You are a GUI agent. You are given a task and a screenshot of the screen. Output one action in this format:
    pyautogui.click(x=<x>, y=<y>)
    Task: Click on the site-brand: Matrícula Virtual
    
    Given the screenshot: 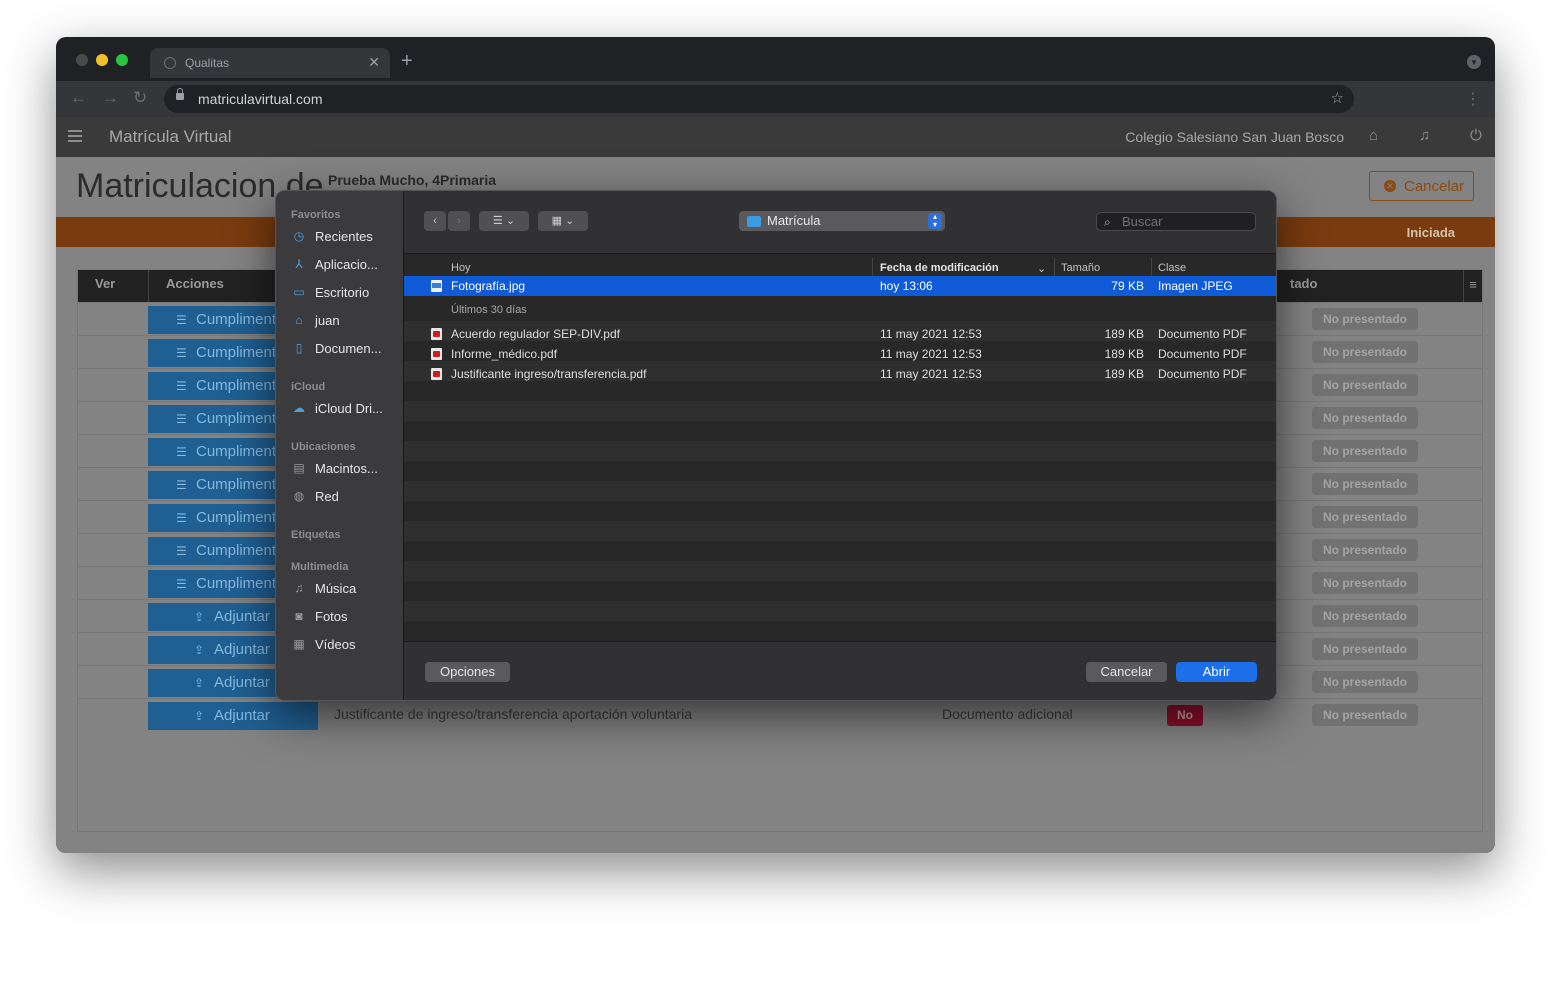 What is the action you would take?
    pyautogui.click(x=170, y=137)
    